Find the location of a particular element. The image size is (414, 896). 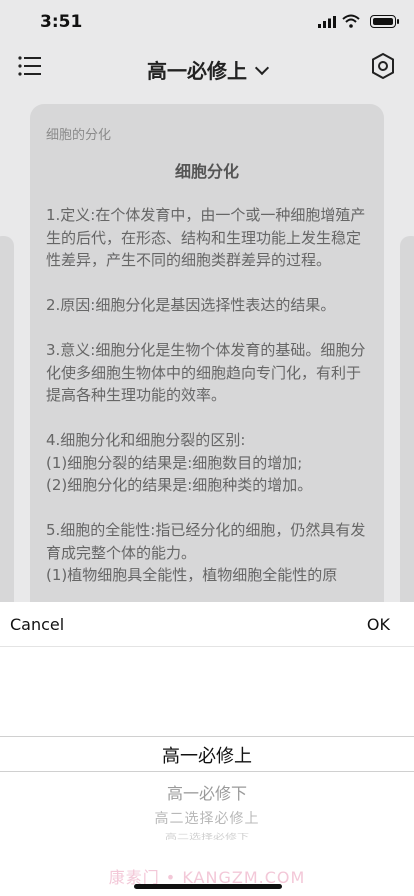

home-indicator is located at coordinates (208, 886).